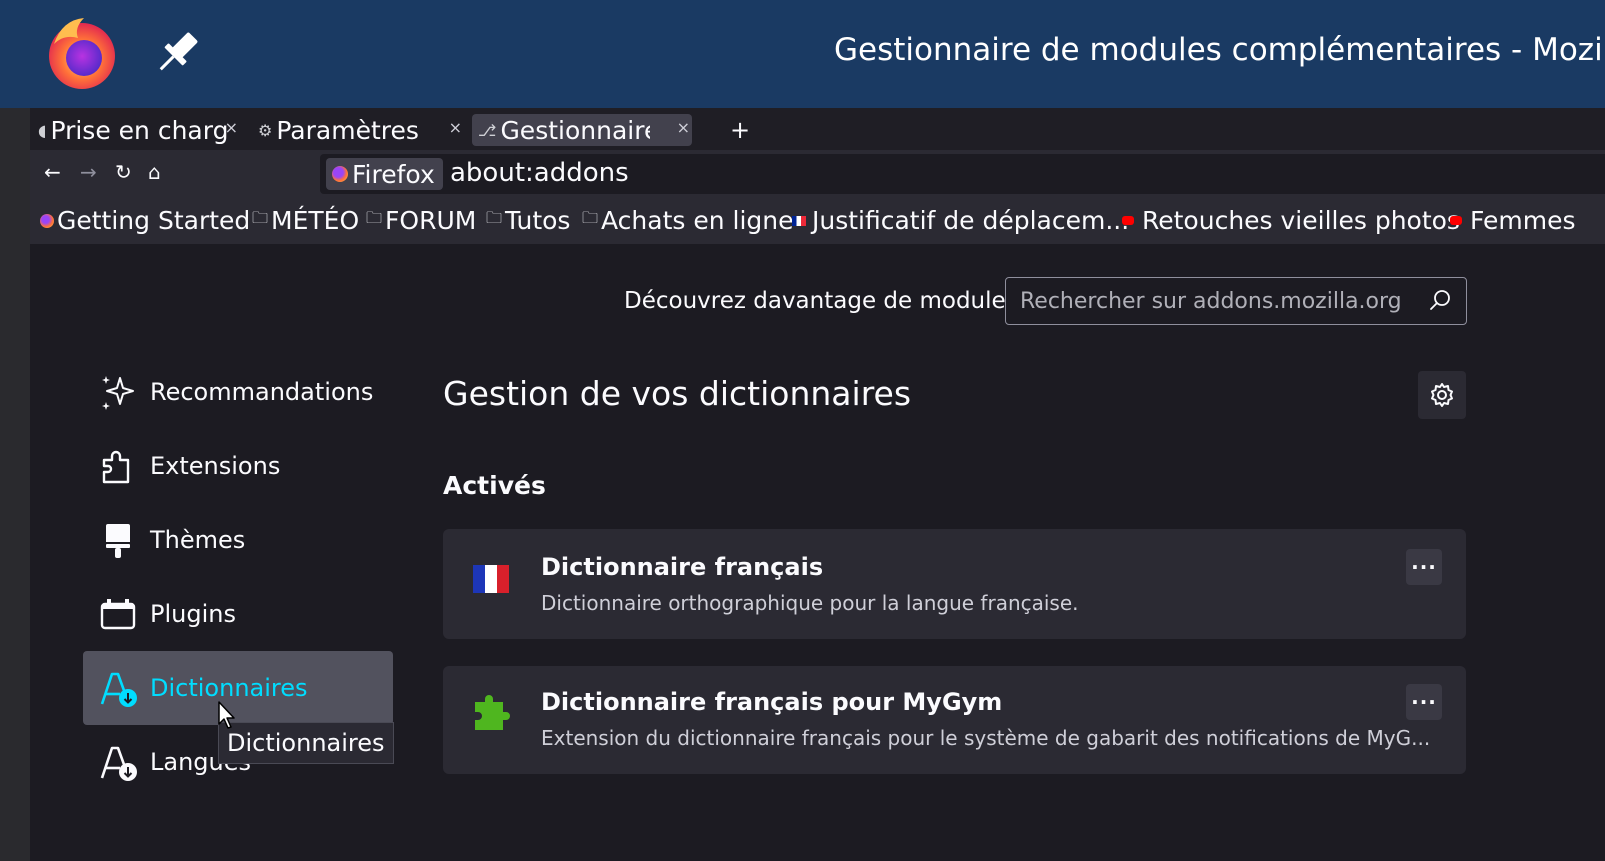  I want to click on url-text: about:addons, so click(539, 173).